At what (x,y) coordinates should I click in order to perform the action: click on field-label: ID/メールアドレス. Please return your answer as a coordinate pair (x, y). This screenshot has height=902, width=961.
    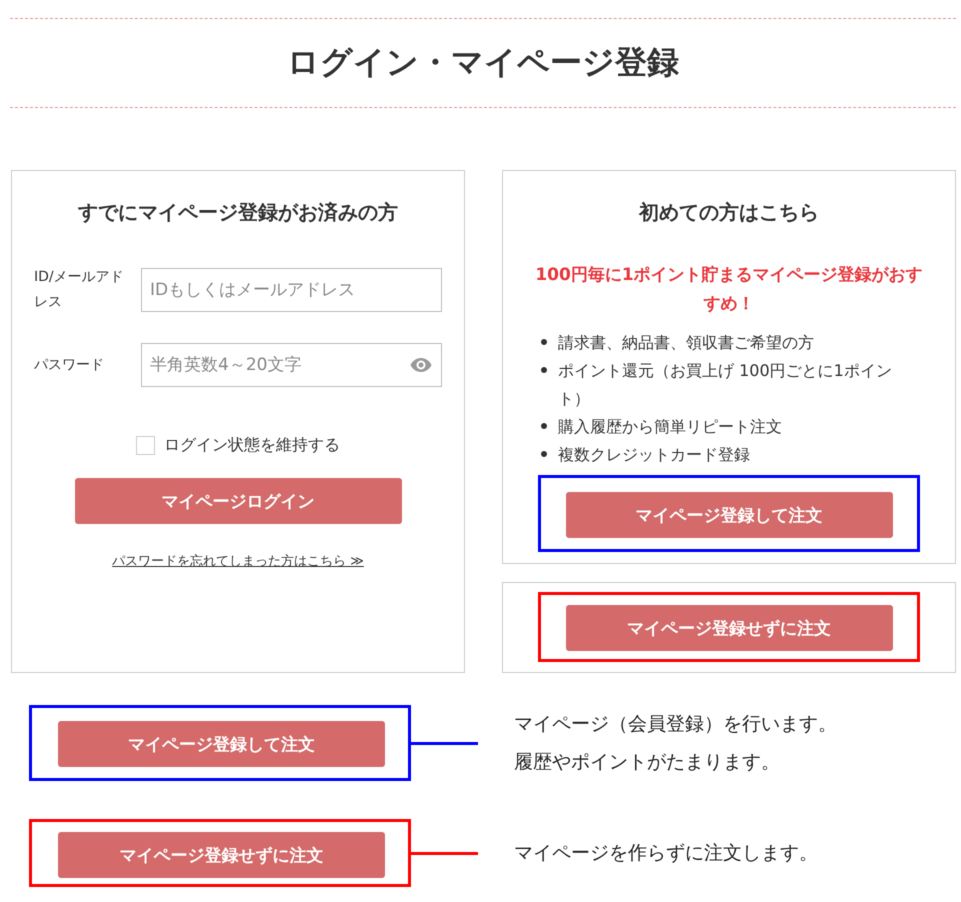
    Looking at the image, I should click on (79, 290).